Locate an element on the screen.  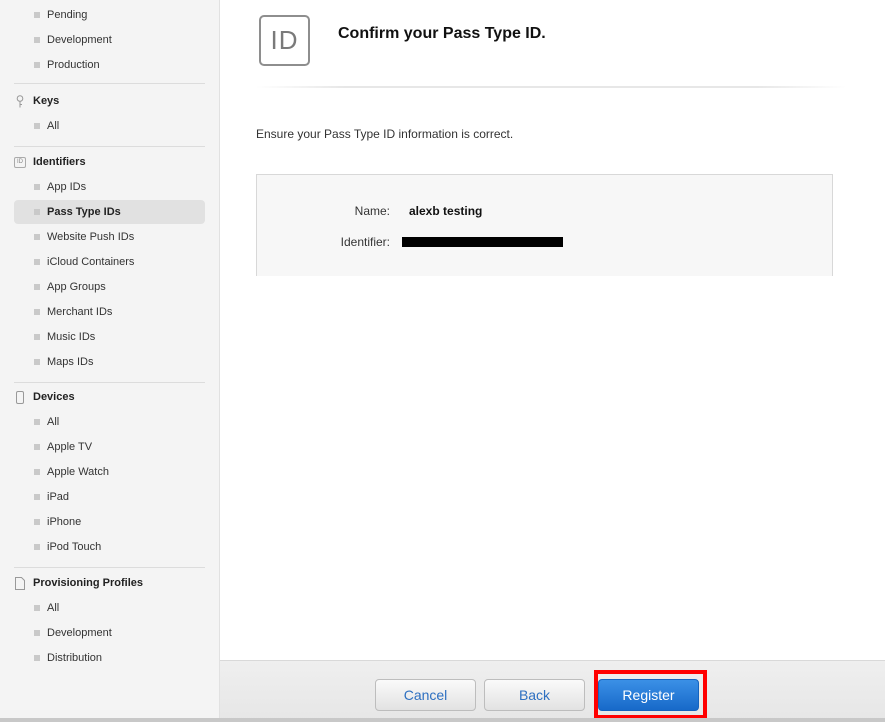
page-title: Confirm your Pass Type ID. is located at coordinates (442, 33).